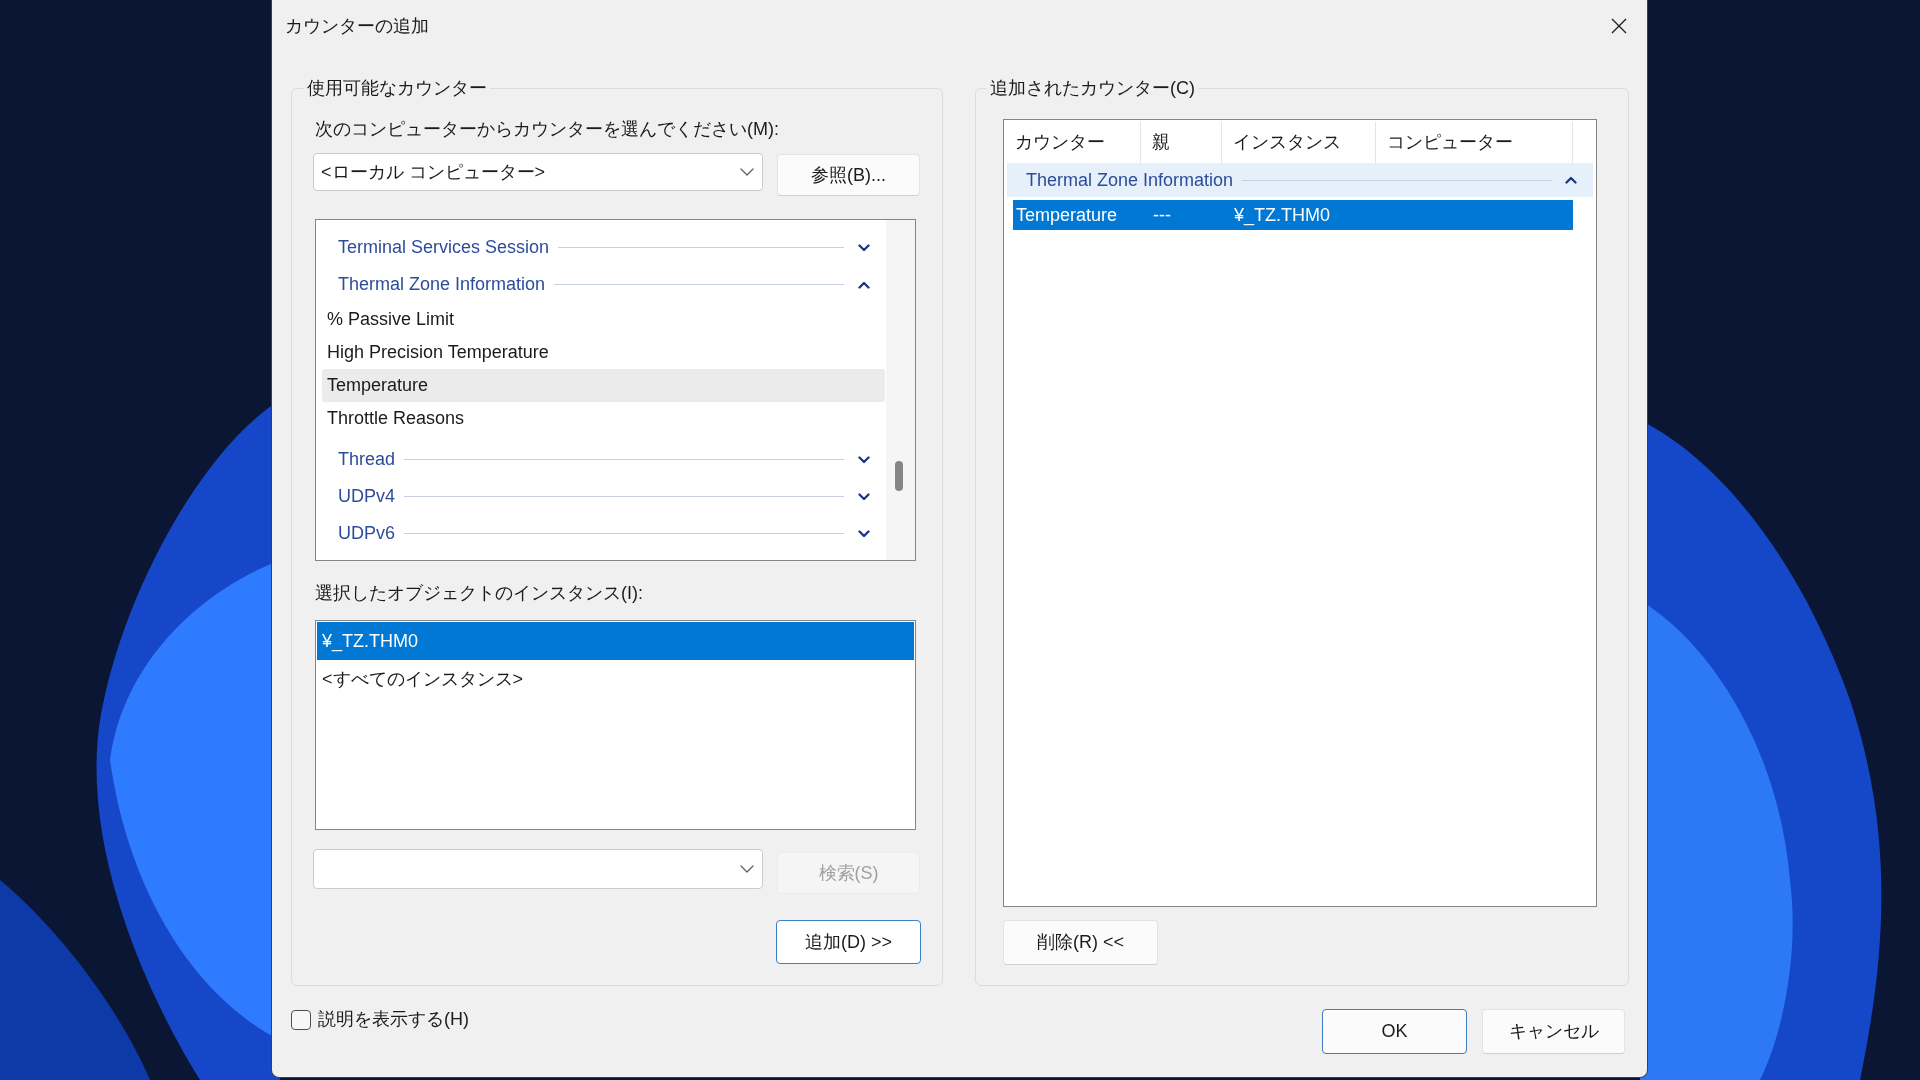  I want to click on group-header: Thermal Zone Information, so click(1300, 180).